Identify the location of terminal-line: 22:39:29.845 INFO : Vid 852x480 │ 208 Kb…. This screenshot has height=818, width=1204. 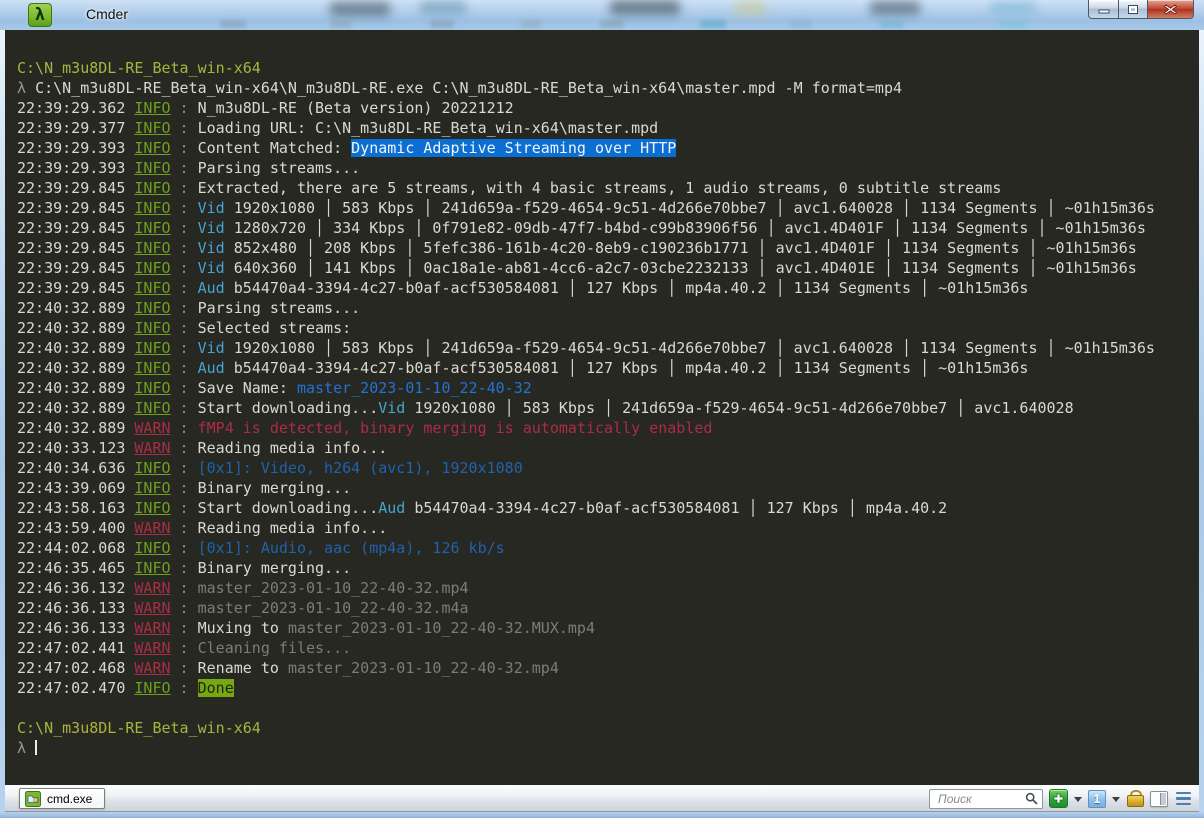
(604, 248).